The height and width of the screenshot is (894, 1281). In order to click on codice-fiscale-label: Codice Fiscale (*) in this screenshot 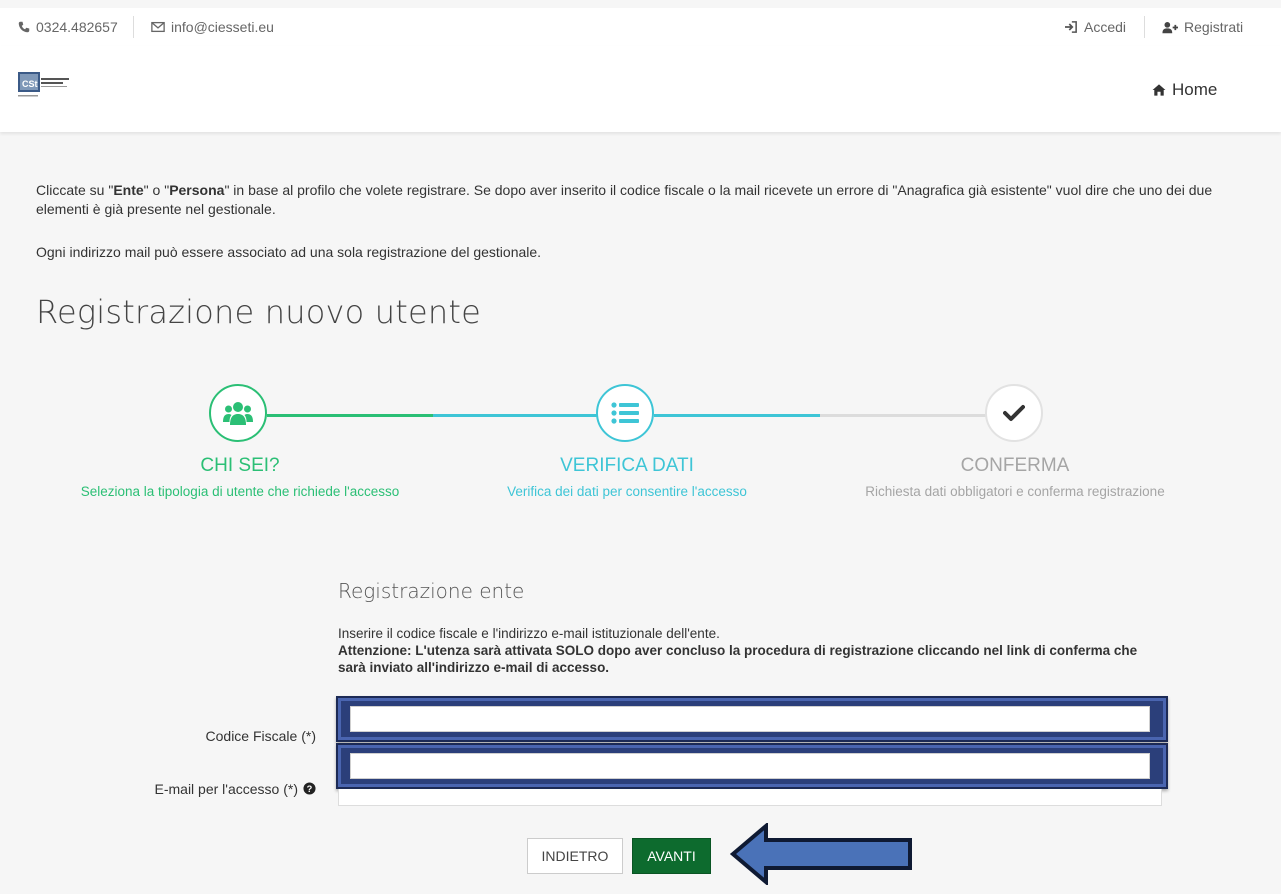, I will do `click(260, 736)`.